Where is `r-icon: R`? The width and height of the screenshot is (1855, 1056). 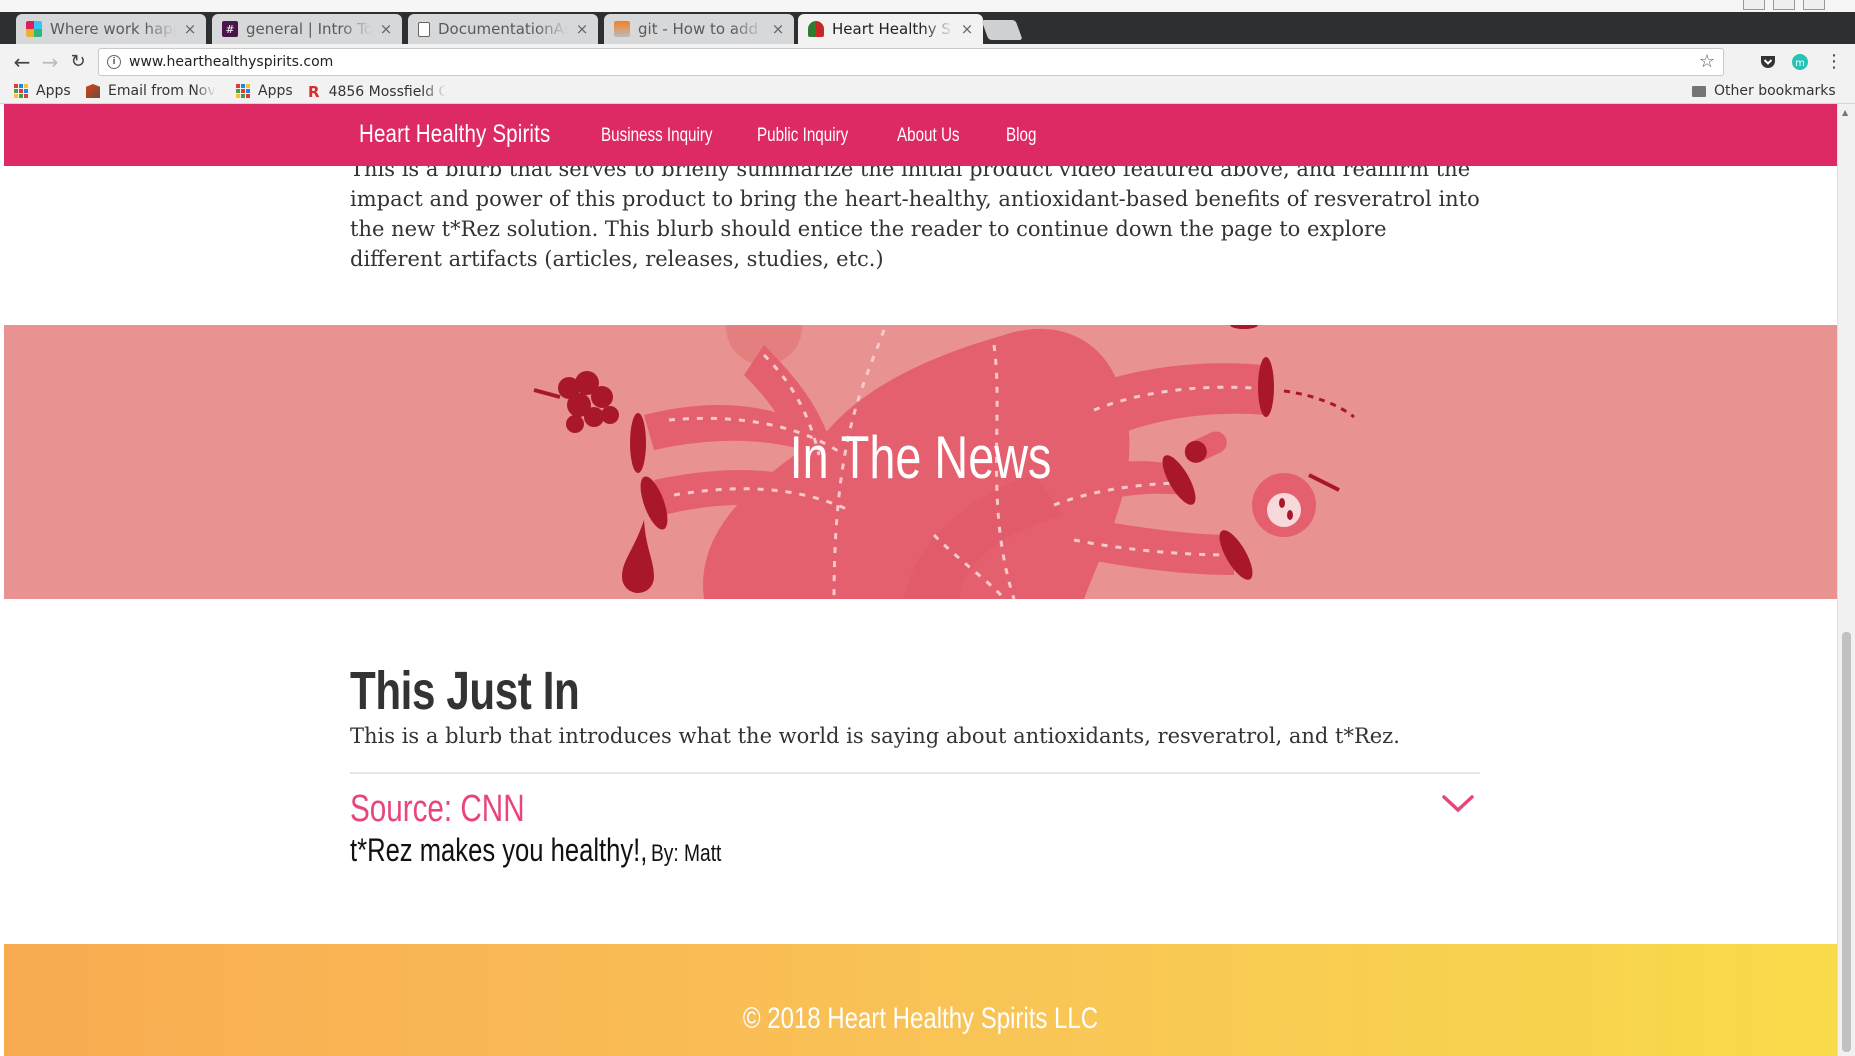
r-icon: R is located at coordinates (314, 92).